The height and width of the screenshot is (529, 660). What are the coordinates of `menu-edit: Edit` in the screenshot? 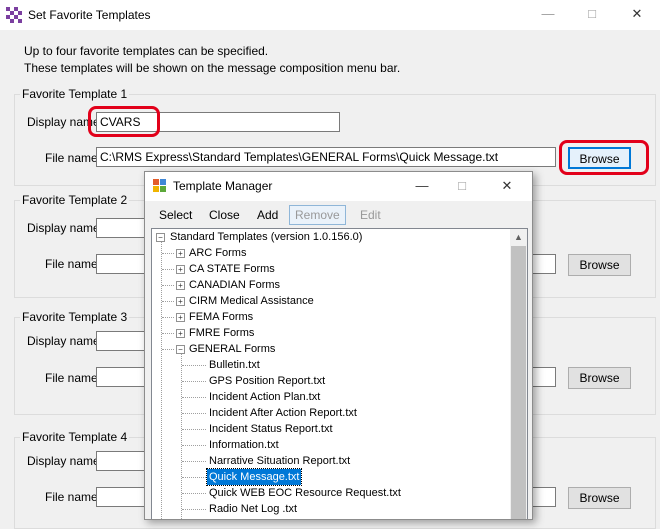 It's located at (370, 215).